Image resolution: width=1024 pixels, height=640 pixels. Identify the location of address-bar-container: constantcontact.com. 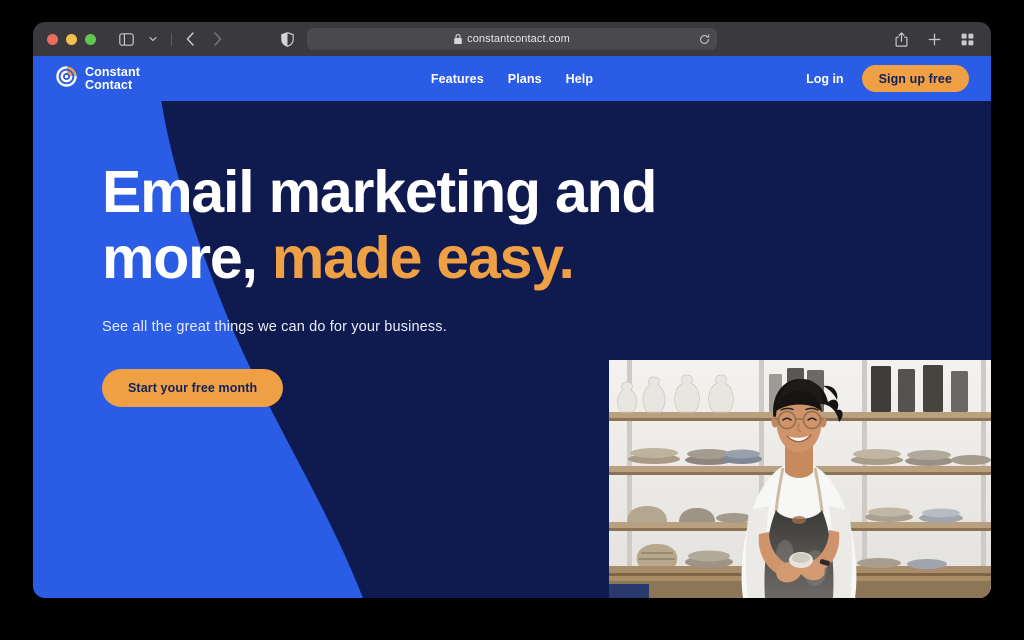
(498, 39).